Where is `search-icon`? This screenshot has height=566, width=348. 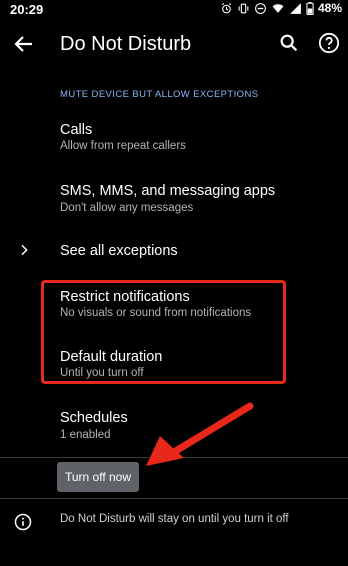
search-icon is located at coordinates (289, 43).